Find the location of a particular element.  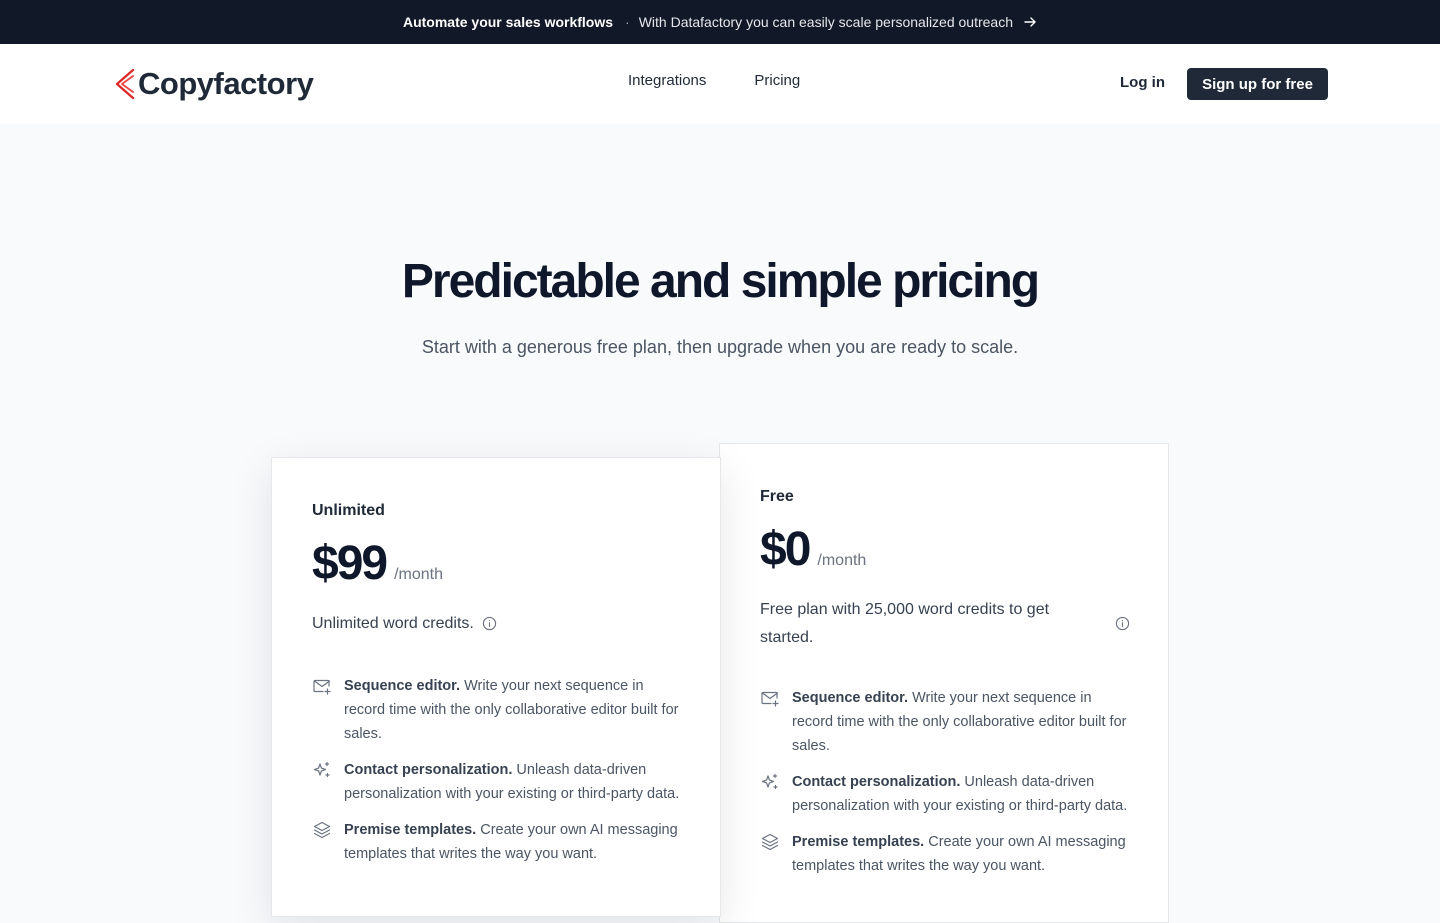

price-row: $0 /month is located at coordinates (945, 550).